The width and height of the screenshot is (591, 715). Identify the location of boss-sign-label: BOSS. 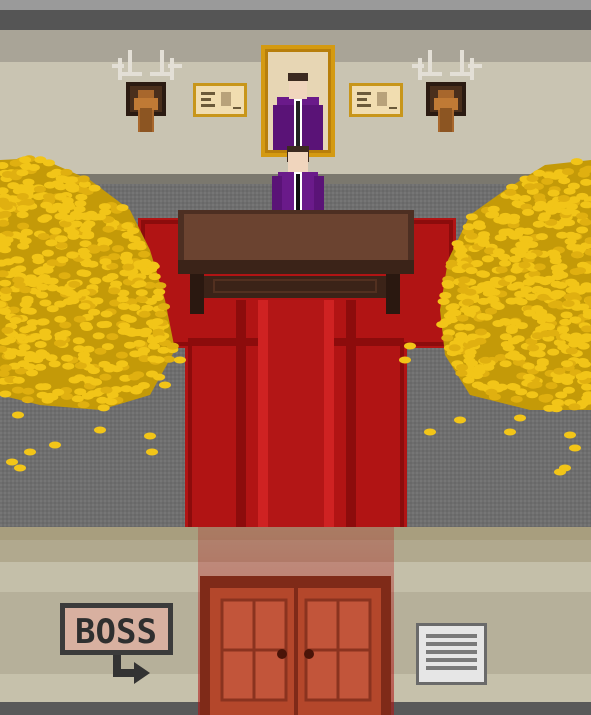
(116, 632).